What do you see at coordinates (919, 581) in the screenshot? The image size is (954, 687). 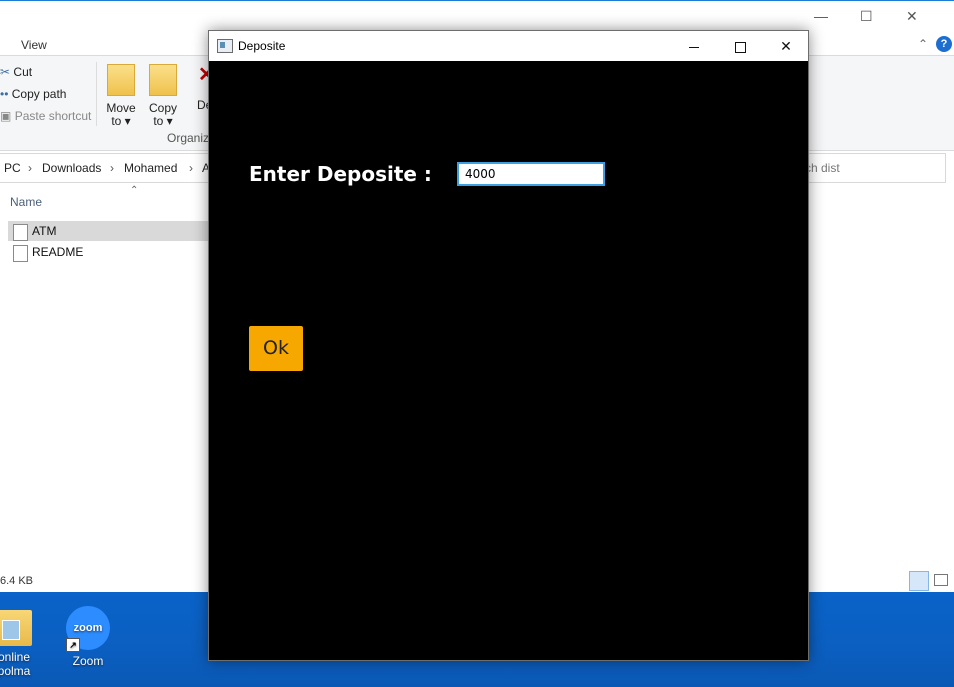 I see `details-view-icon` at bounding box center [919, 581].